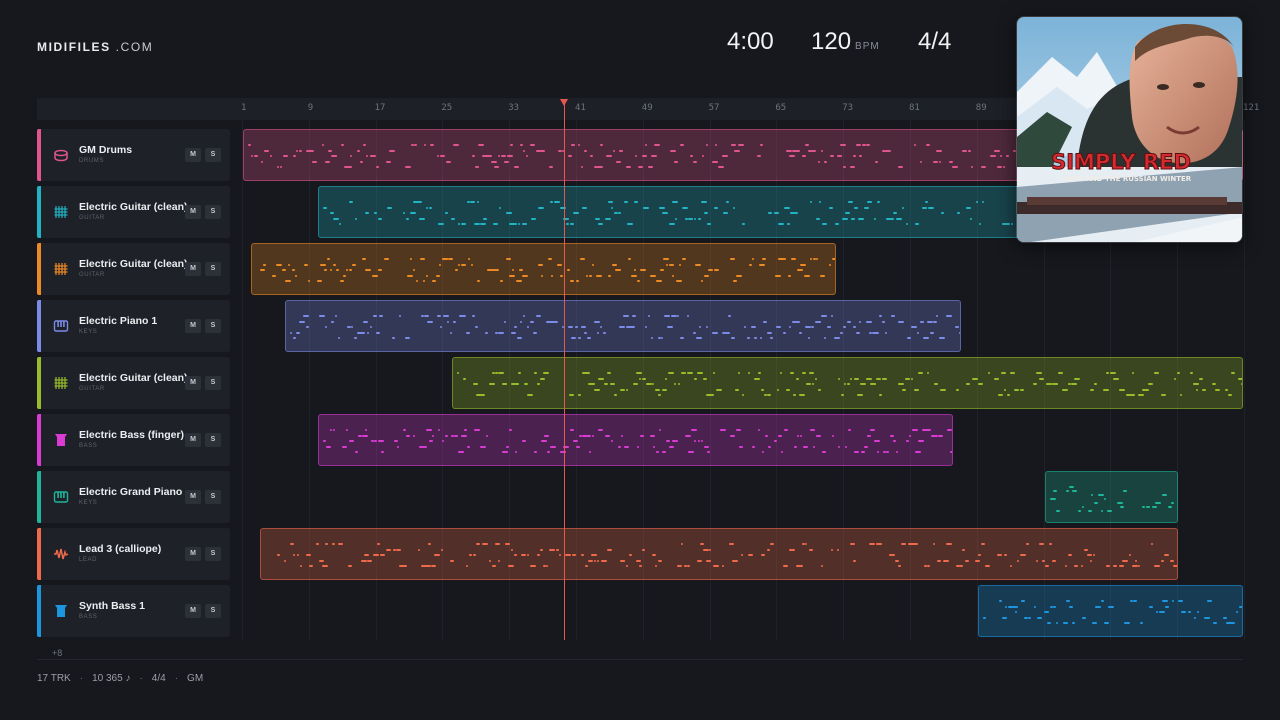  I want to click on bass-icon, so click(61, 611).